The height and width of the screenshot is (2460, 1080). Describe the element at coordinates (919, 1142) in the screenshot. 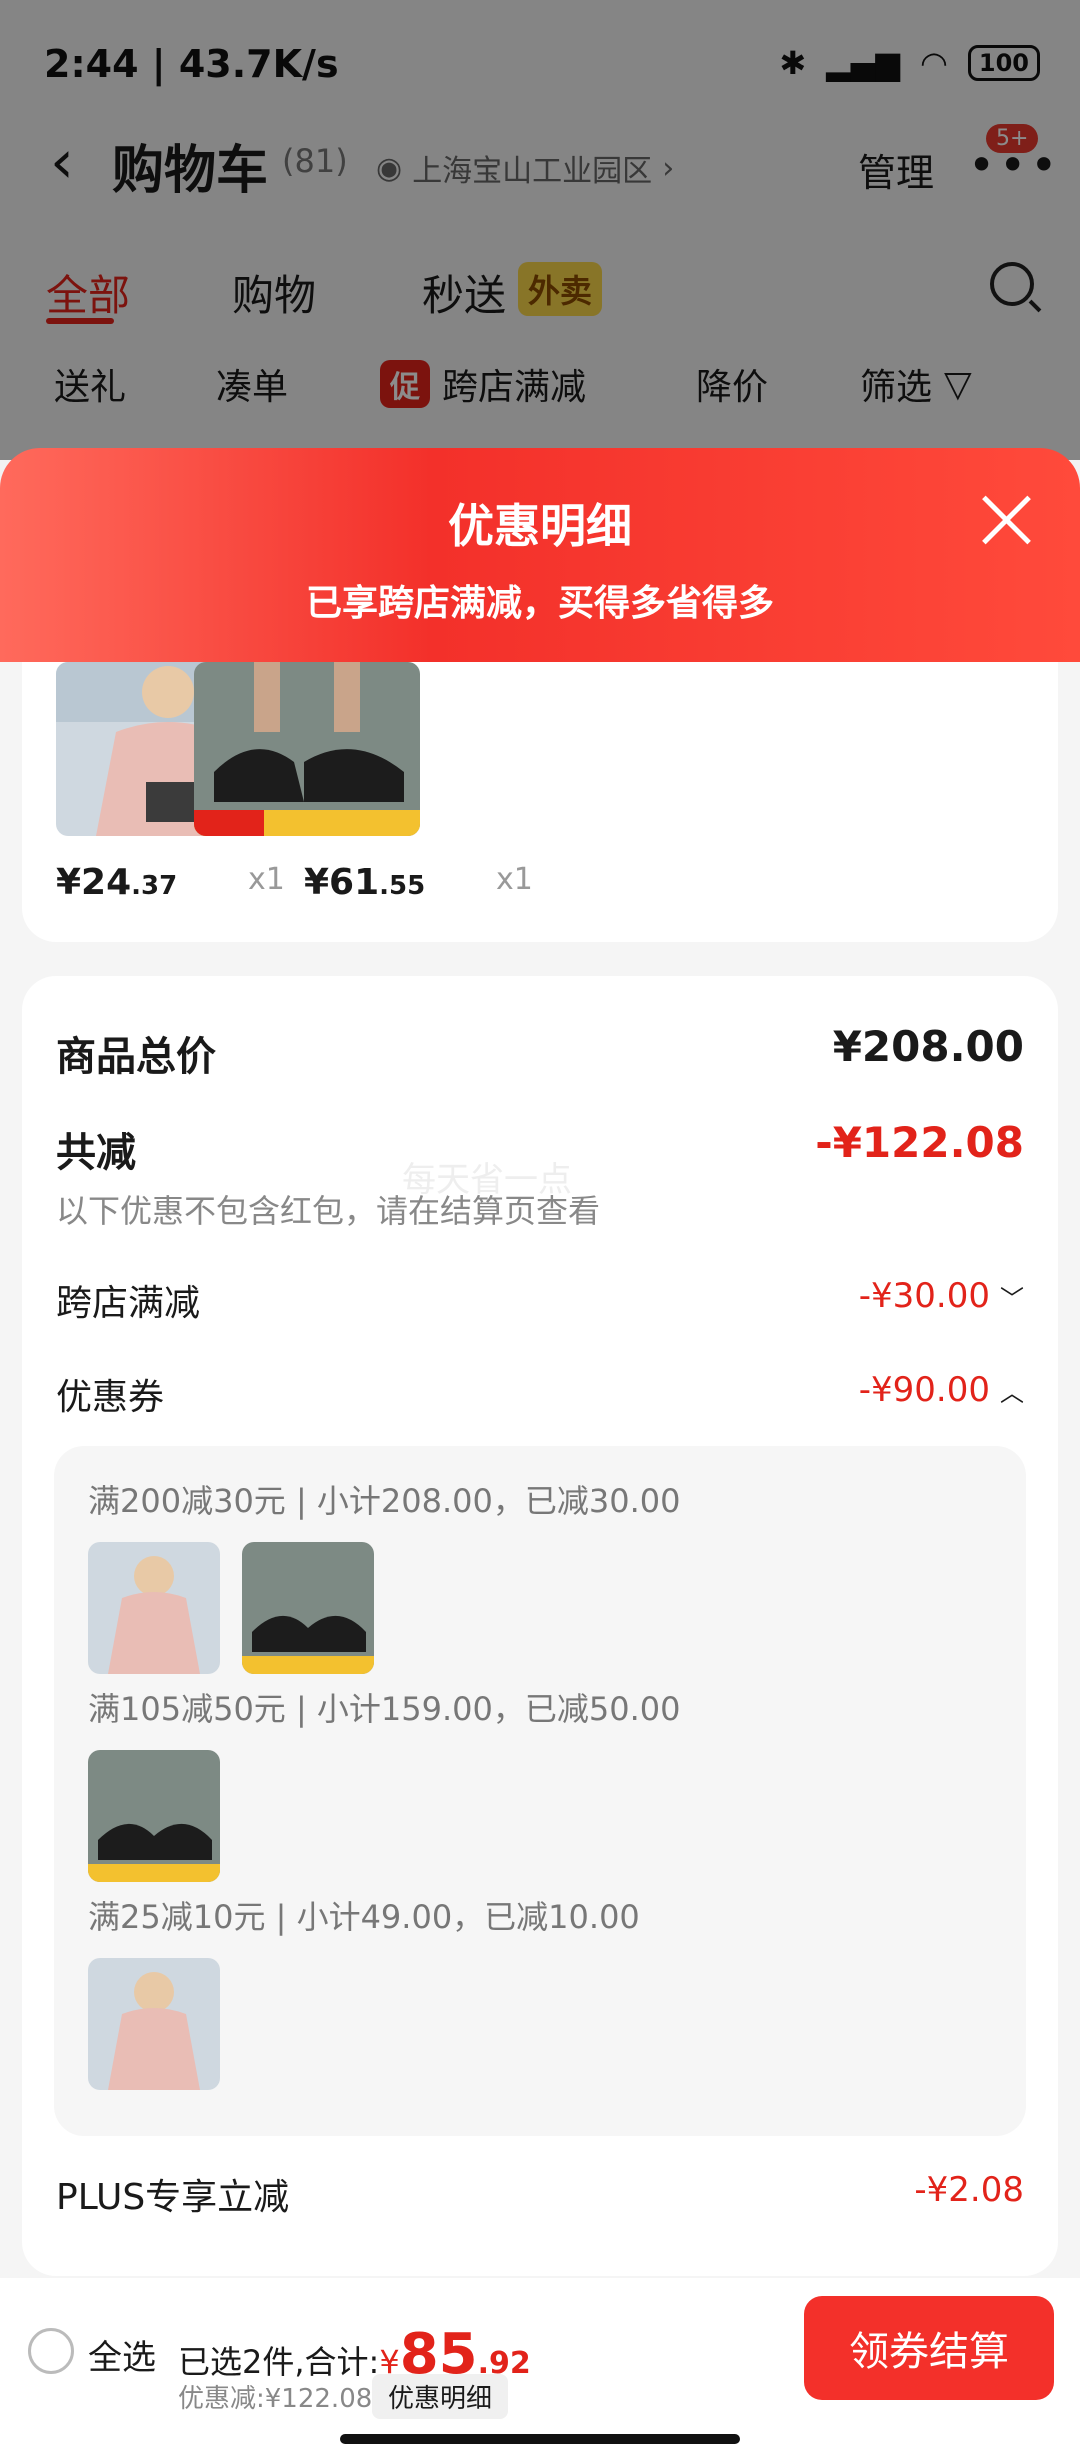

I see `reduce-value: -¥122.08` at that location.